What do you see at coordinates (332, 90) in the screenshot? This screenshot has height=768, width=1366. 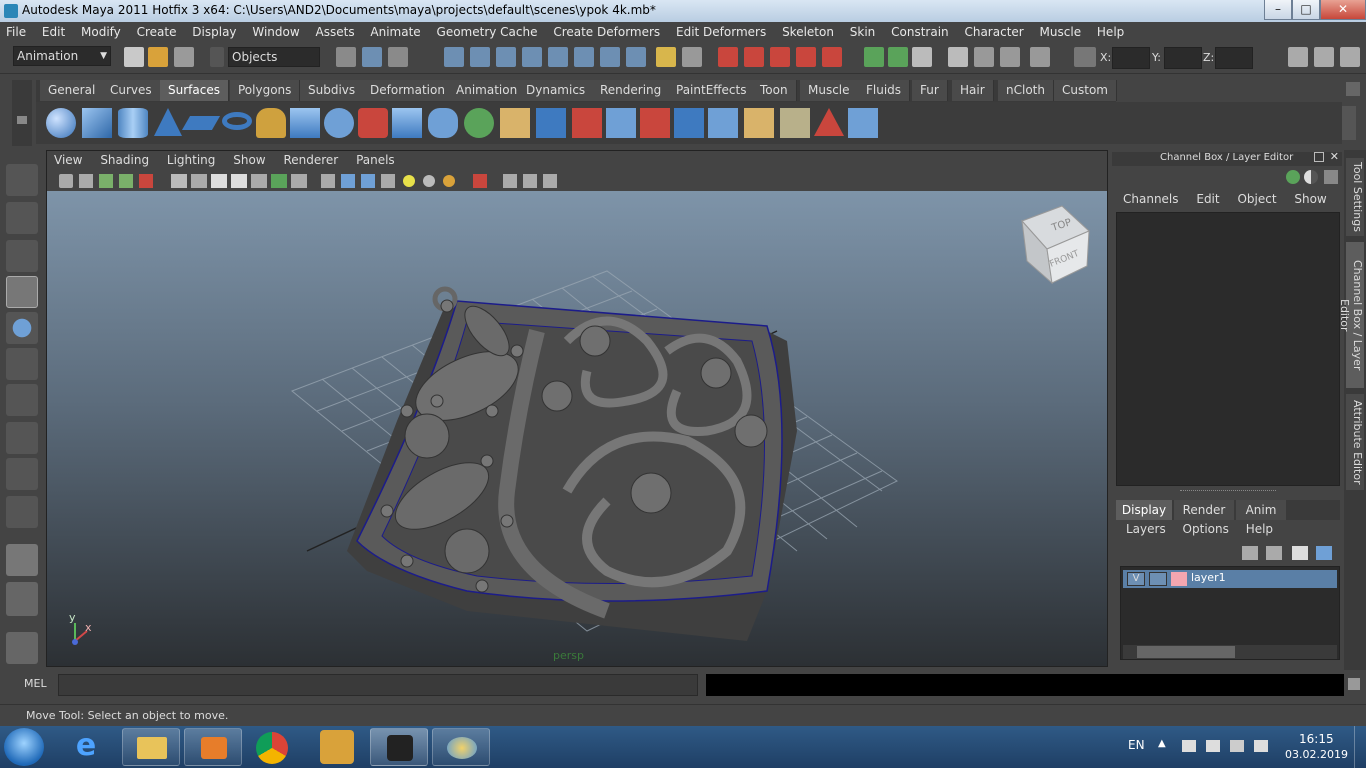 I see `tab-subdivs: Subdivs` at bounding box center [332, 90].